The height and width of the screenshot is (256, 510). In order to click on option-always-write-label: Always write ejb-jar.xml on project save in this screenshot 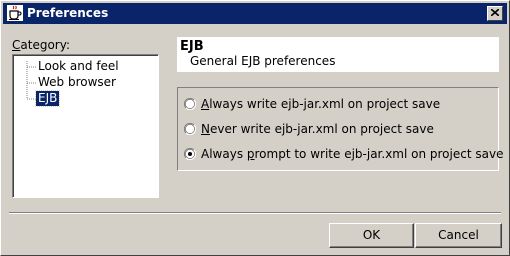, I will do `click(320, 104)`.